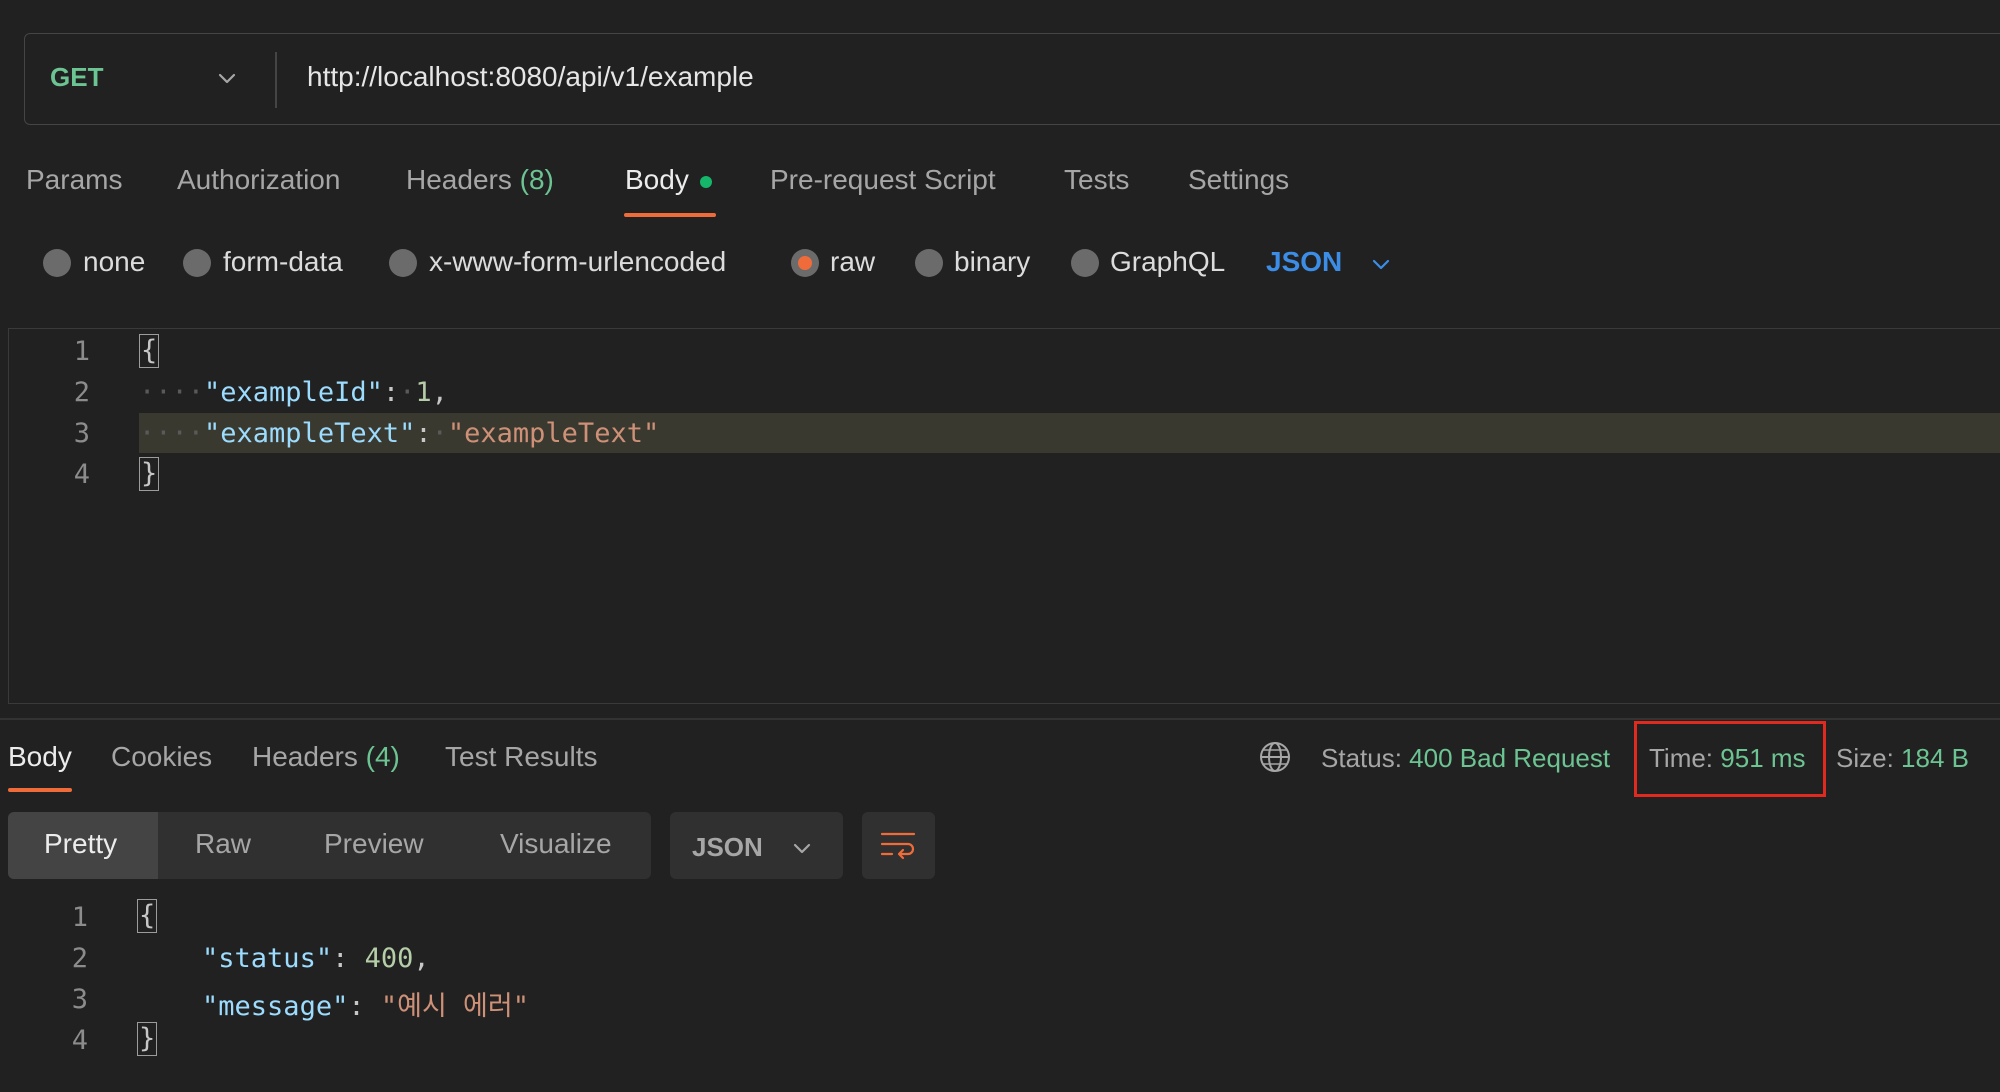 Image resolution: width=2000 pixels, height=1092 pixels. What do you see at coordinates (275, 1006) in the screenshot?
I see `json-key: "message"` at bounding box center [275, 1006].